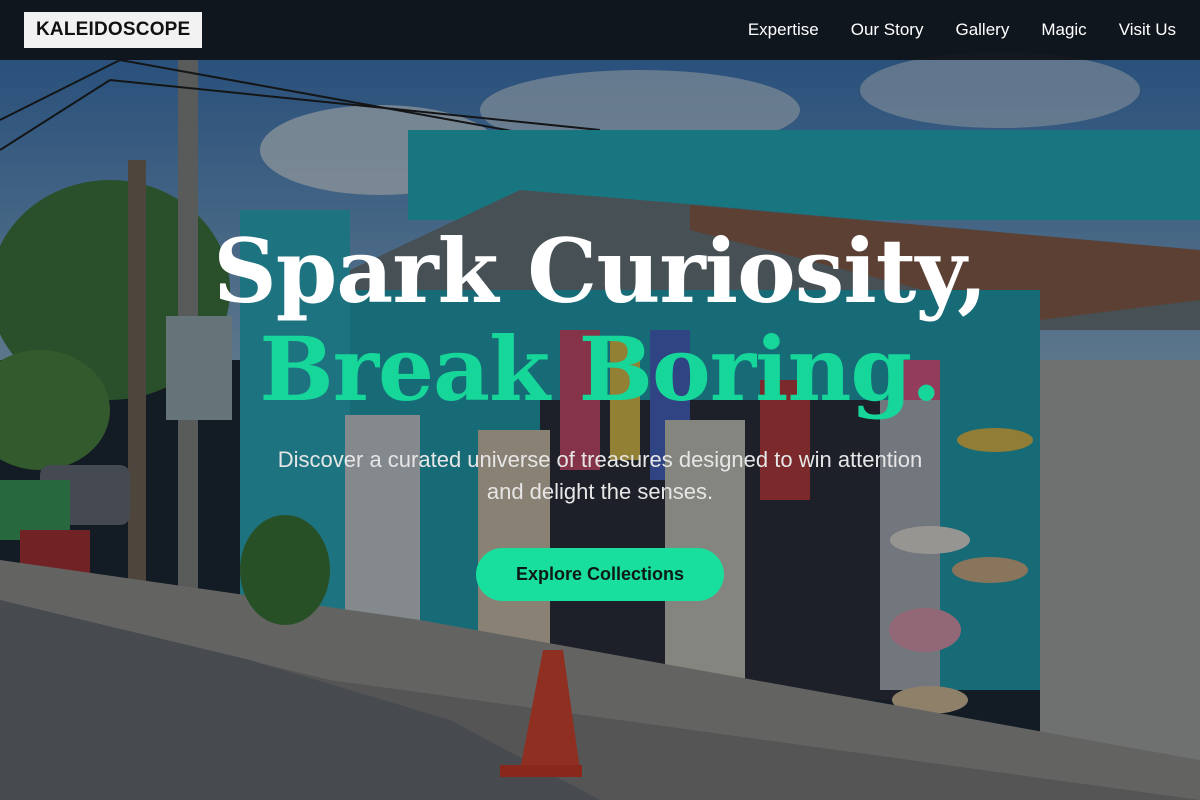  What do you see at coordinates (783, 30) in the screenshot?
I see `nav-link-expertise: Expertise` at bounding box center [783, 30].